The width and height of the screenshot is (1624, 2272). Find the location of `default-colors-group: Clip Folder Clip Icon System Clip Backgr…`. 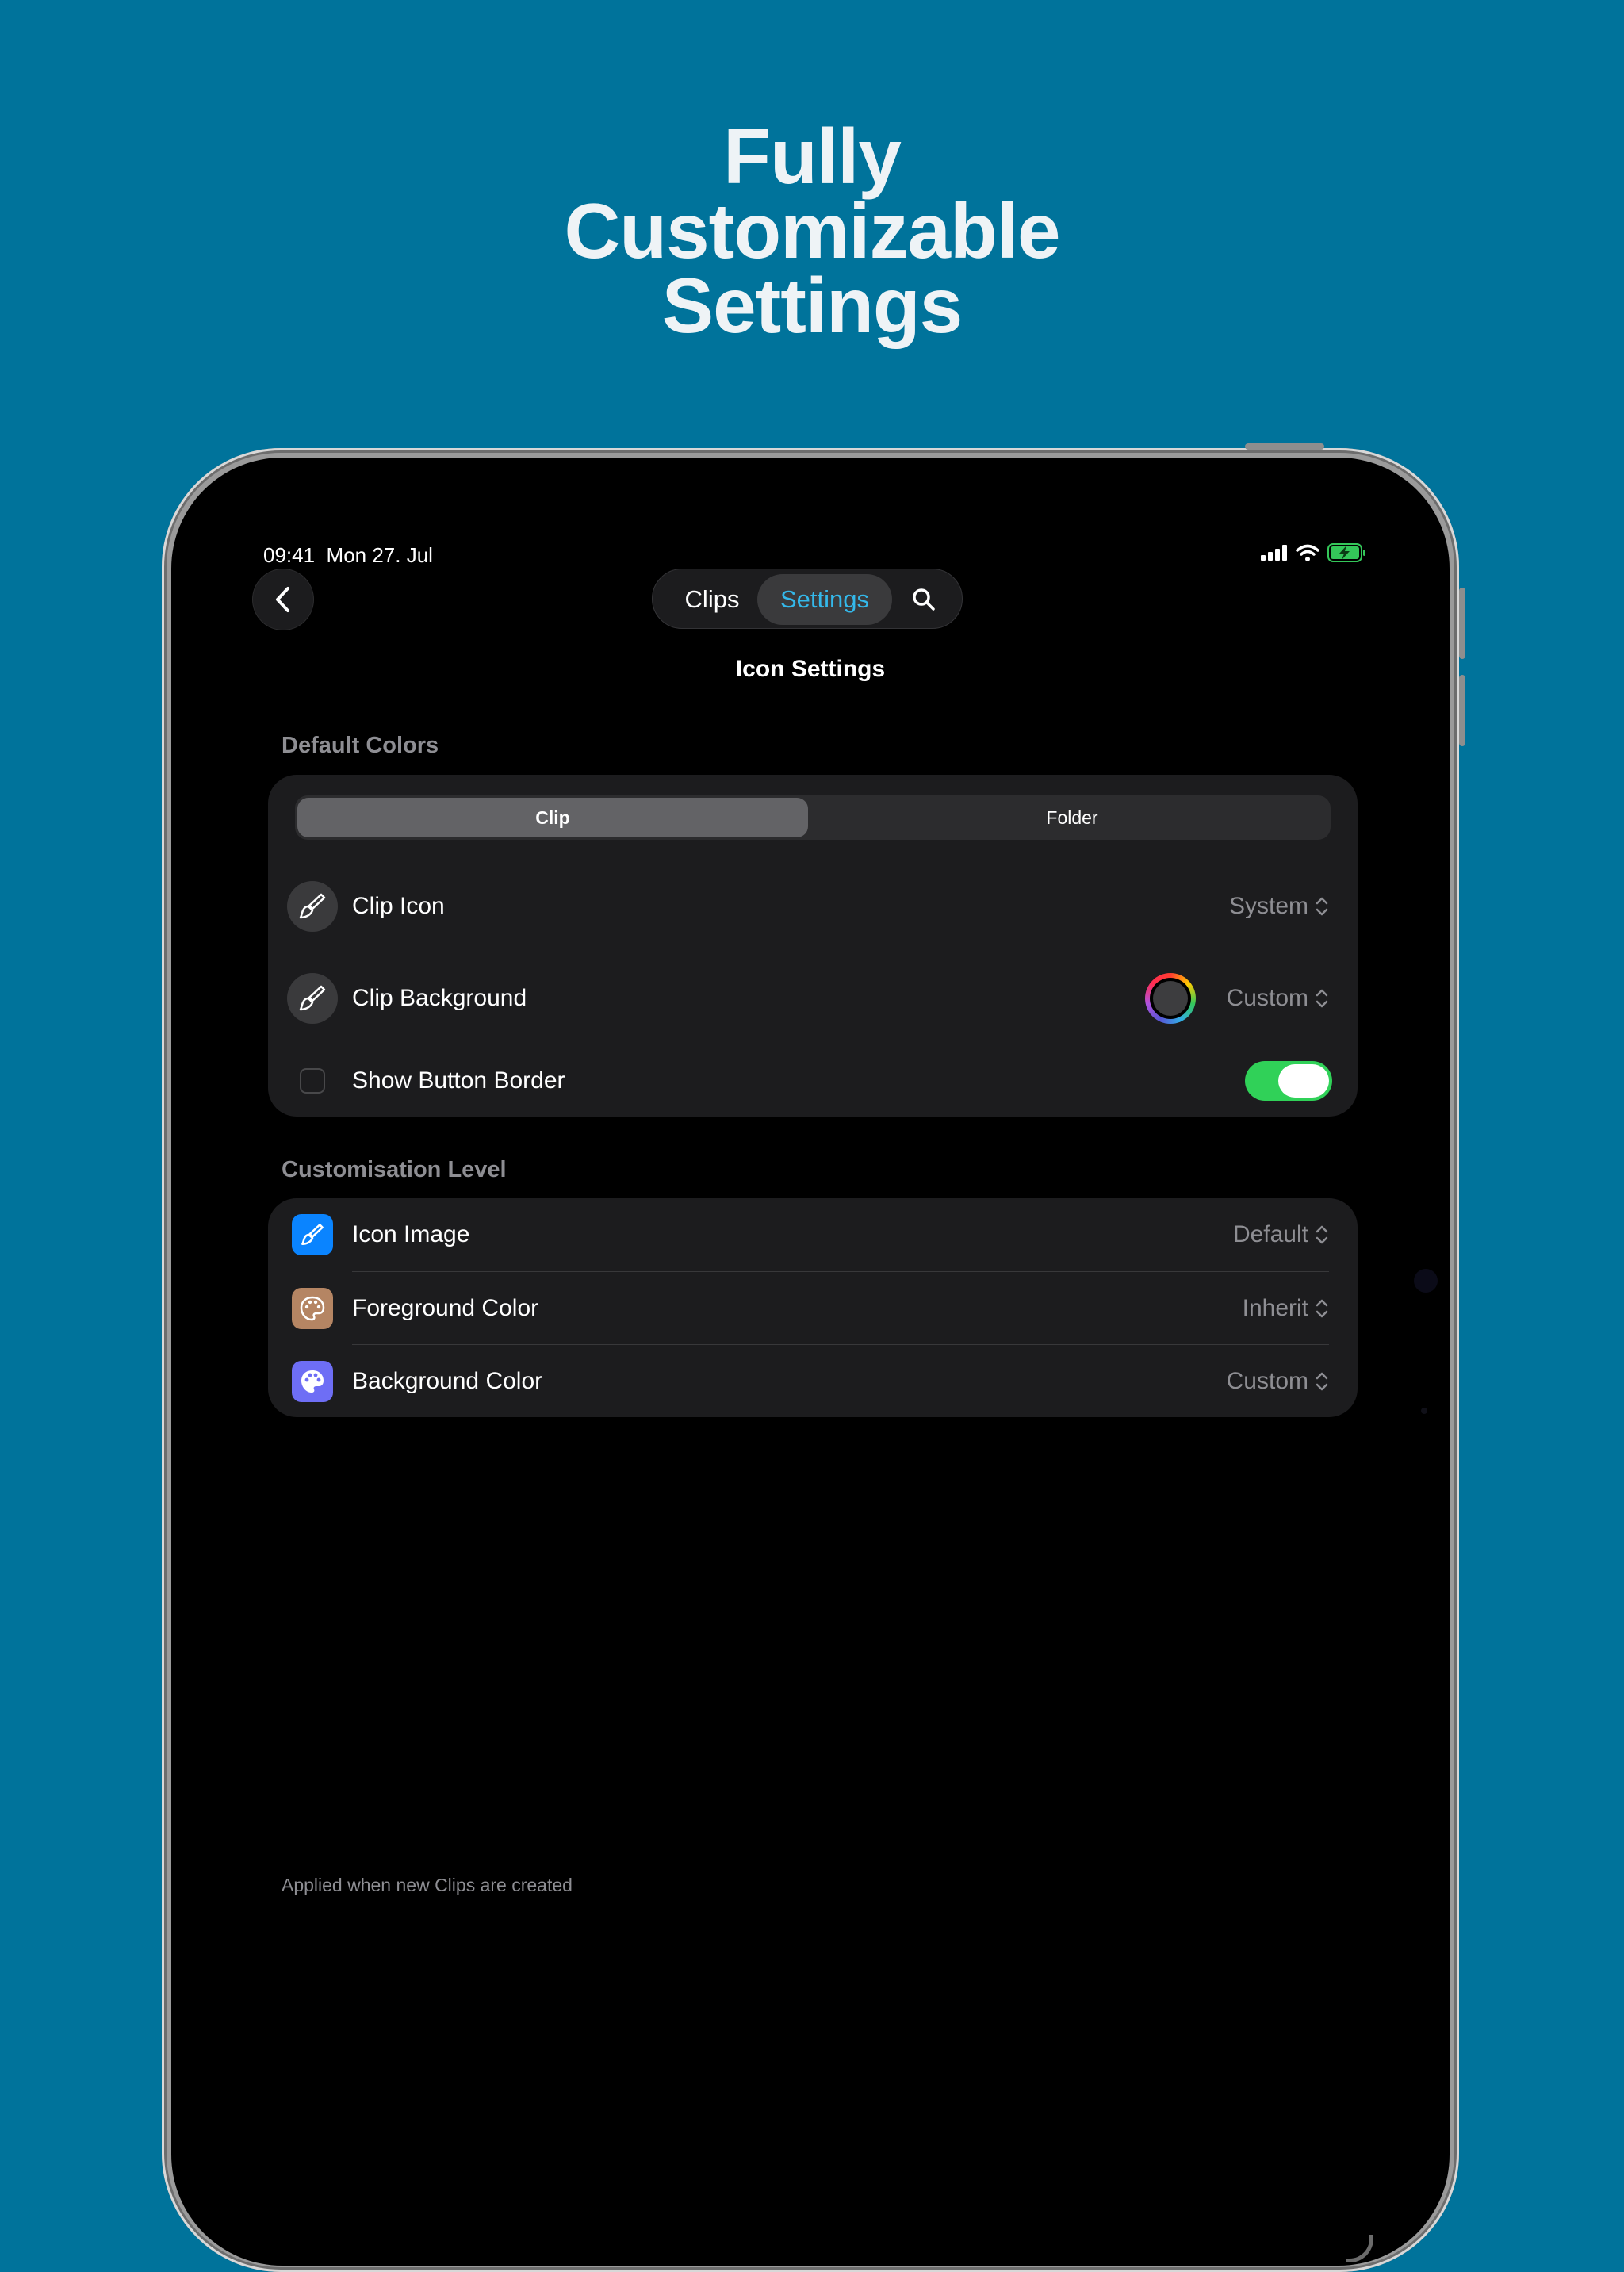

default-colors-group: Clip Folder Clip Icon System Clip Backgr… is located at coordinates (813, 946).